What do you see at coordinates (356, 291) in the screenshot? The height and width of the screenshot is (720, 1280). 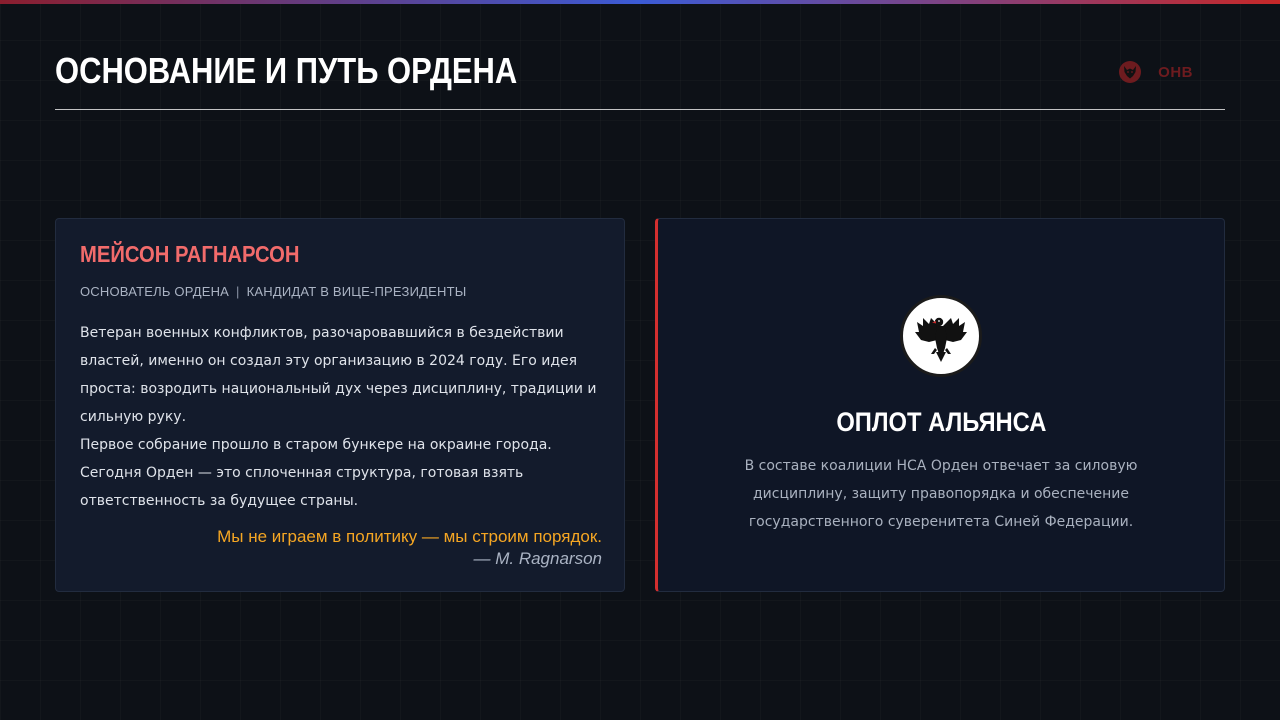 I see `founder-role-secondary: КАНДИДАТ В ВИЦЕ-ПРЕЗИДЕНТЫ` at bounding box center [356, 291].